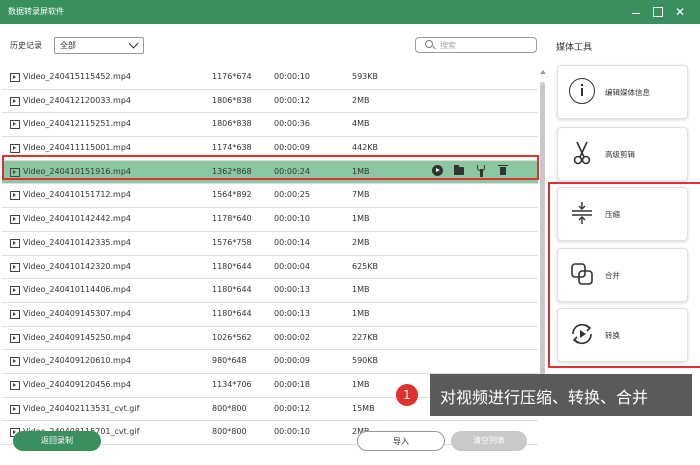  What do you see at coordinates (77, 290) in the screenshot?
I see `file-name: Video_240410114406.mp4` at bounding box center [77, 290].